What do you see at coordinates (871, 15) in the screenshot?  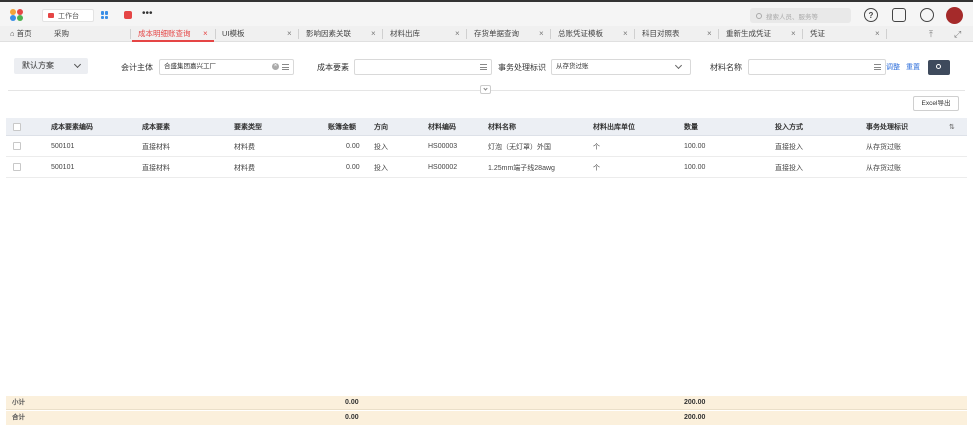 I see `help-icon: ?` at bounding box center [871, 15].